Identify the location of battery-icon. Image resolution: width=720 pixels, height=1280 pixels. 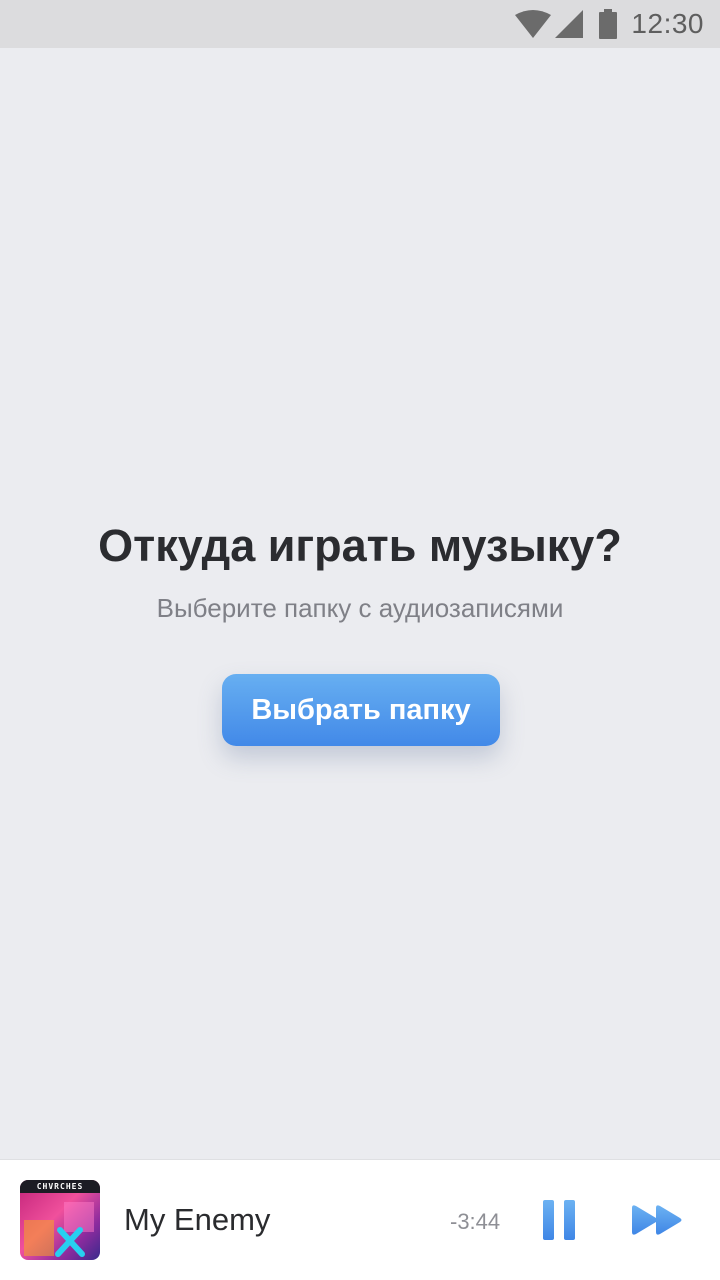
(608, 24).